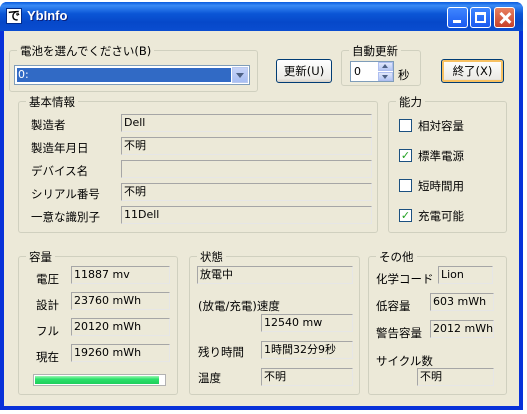 Image resolution: width=527 pixels, height=414 pixels. What do you see at coordinates (120, 327) in the screenshot?
I see `full-capacity-value: 20120 mWh` at bounding box center [120, 327].